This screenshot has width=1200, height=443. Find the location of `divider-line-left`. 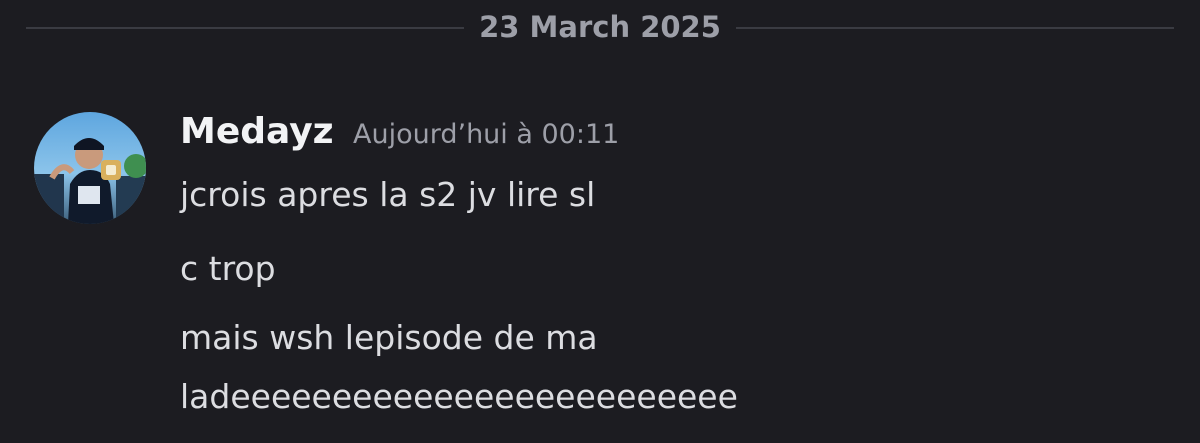

divider-line-left is located at coordinates (245, 28).